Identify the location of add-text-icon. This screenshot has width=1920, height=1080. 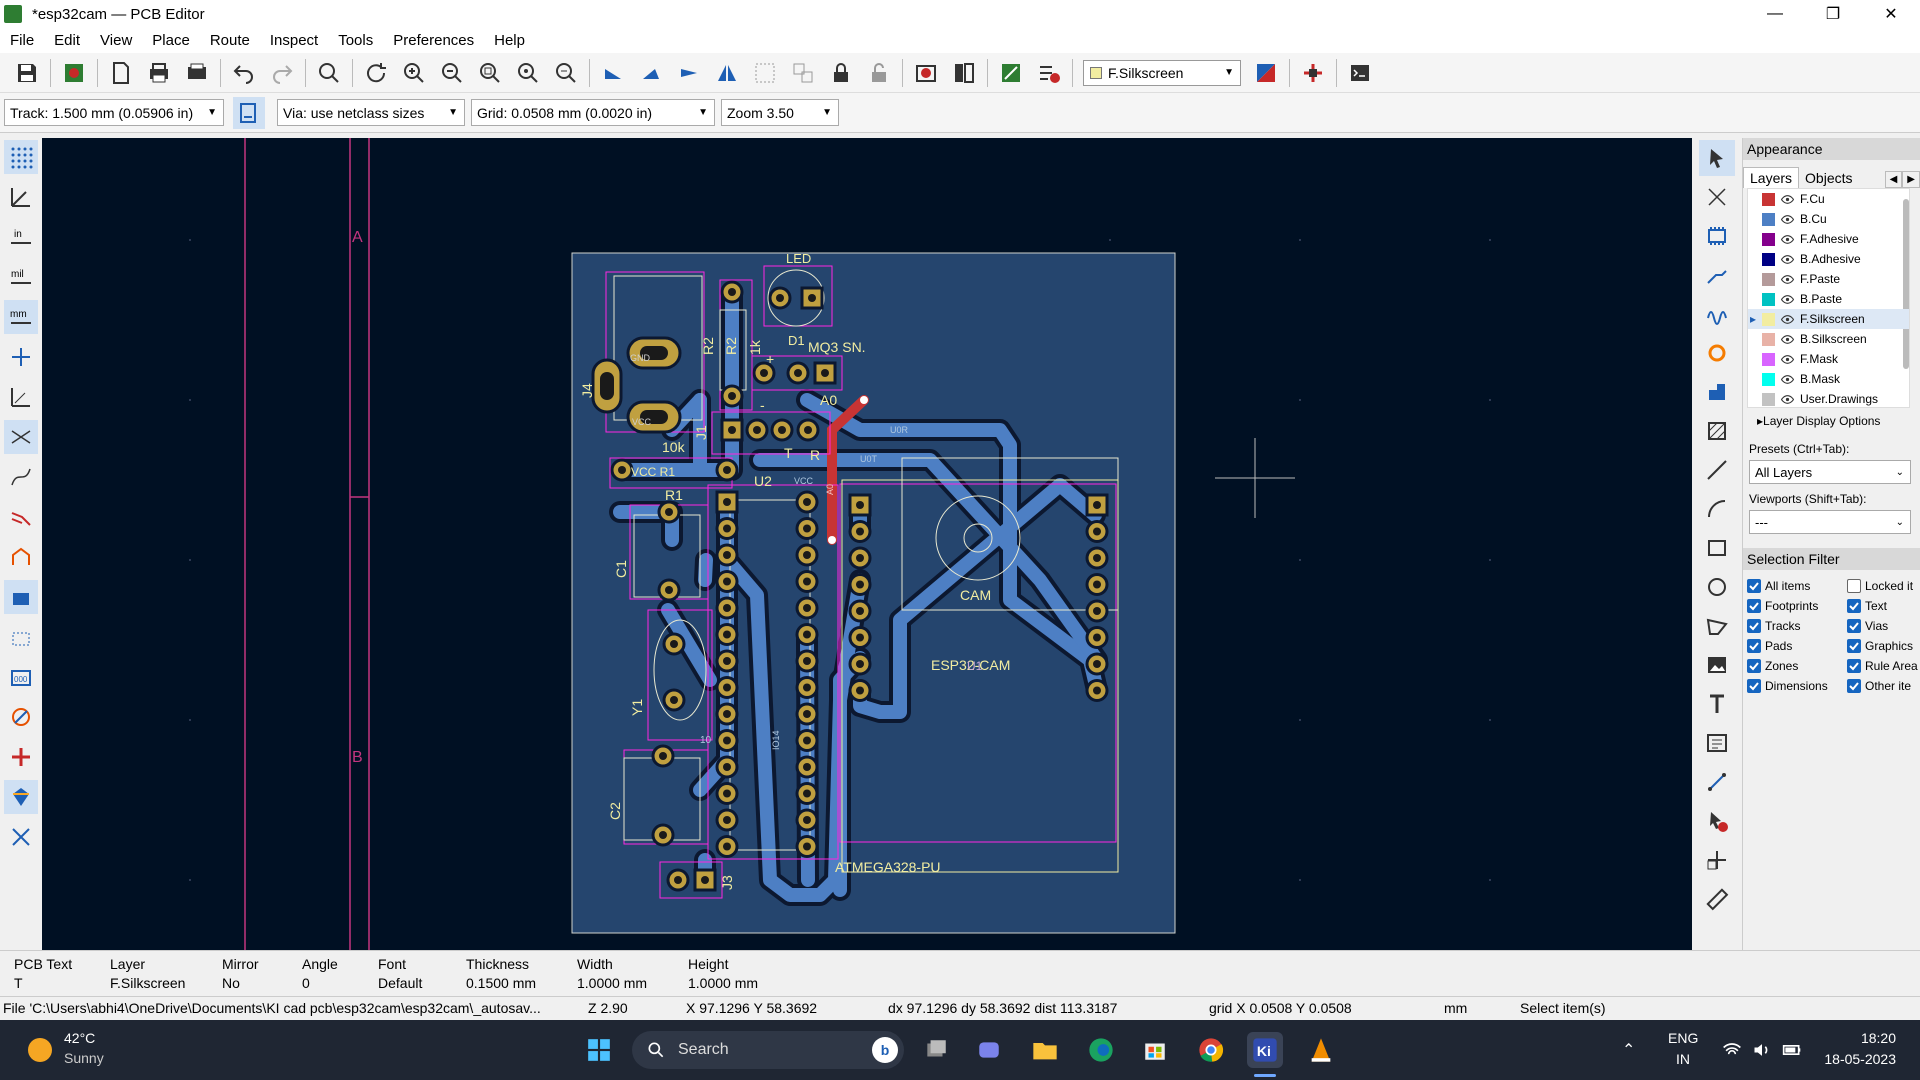
(1717, 704).